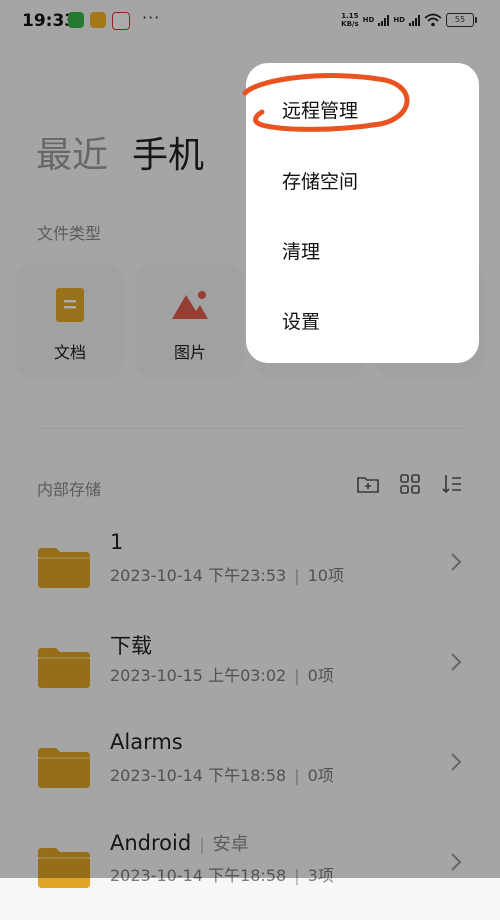 The height and width of the screenshot is (920, 500). Describe the element at coordinates (301, 250) in the screenshot. I see `menu-item-cleanup: 清理` at that location.